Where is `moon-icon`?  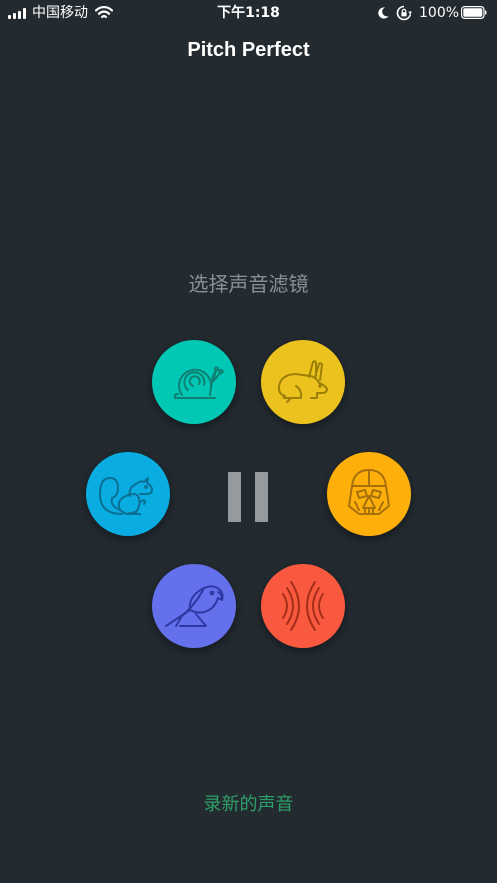 moon-icon is located at coordinates (383, 13).